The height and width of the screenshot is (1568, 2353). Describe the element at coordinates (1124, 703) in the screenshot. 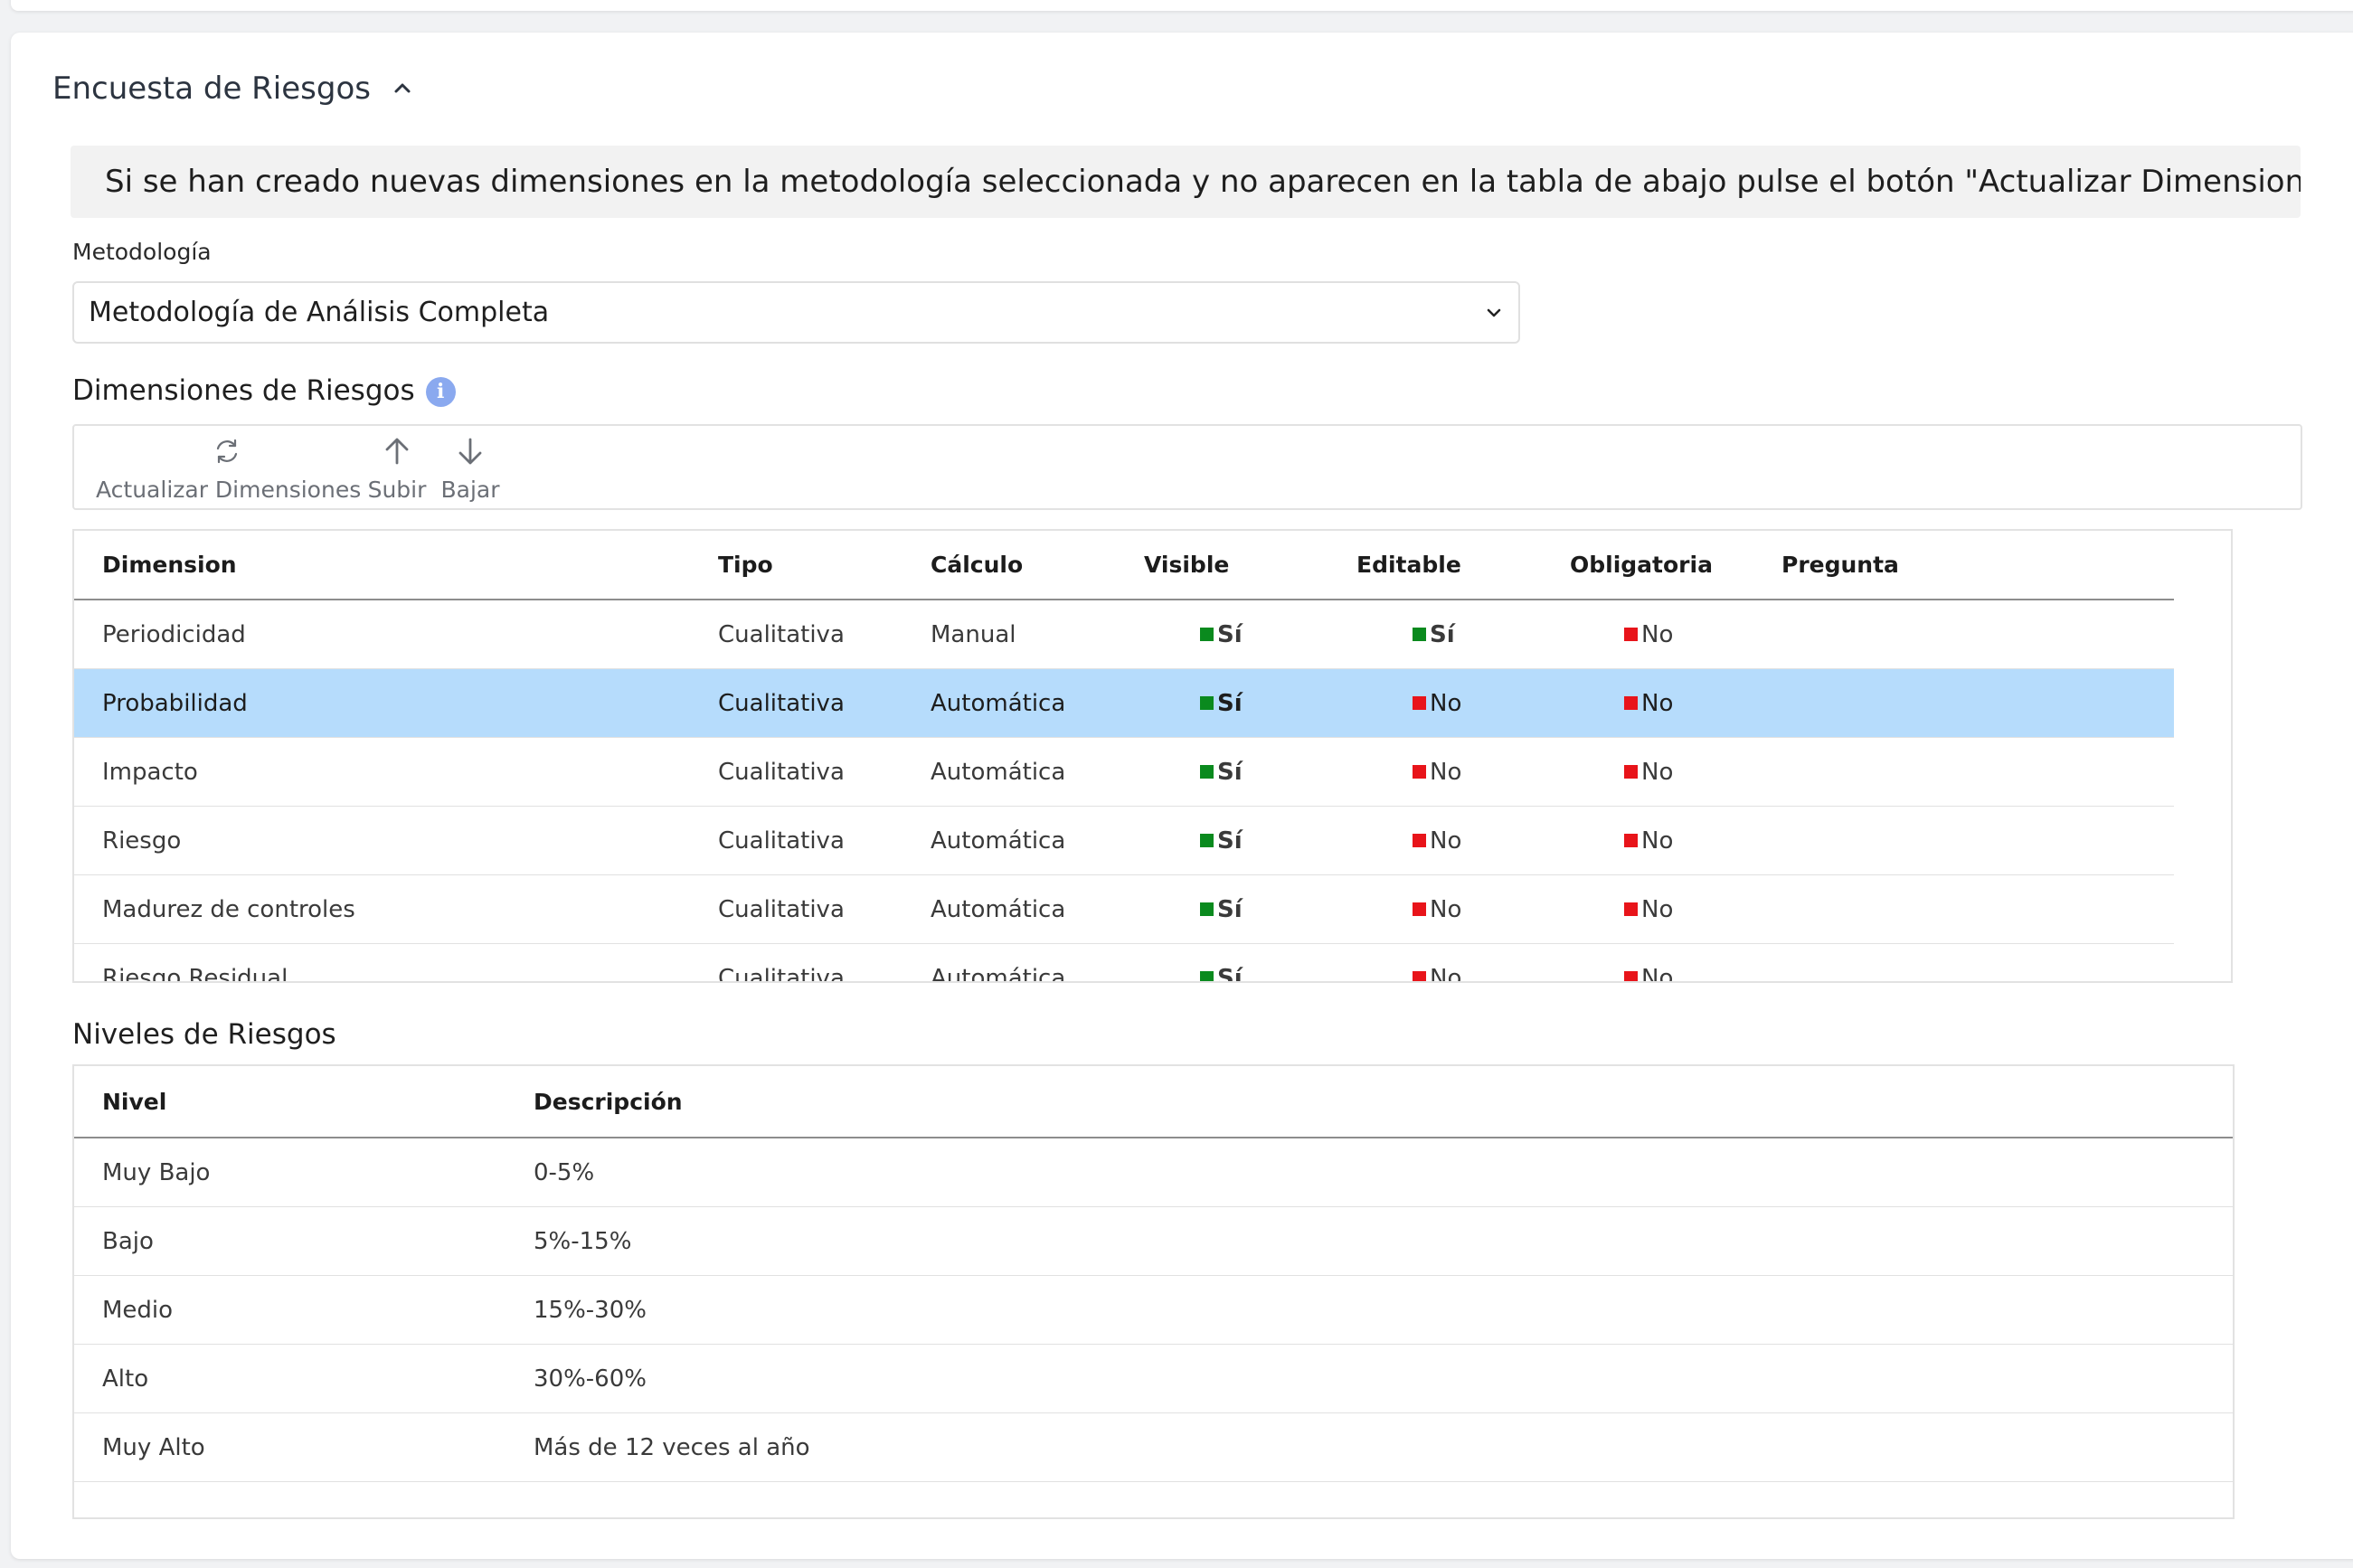

I see `table-row: Probabilidad Cualitativa Automática Sí No No` at that location.